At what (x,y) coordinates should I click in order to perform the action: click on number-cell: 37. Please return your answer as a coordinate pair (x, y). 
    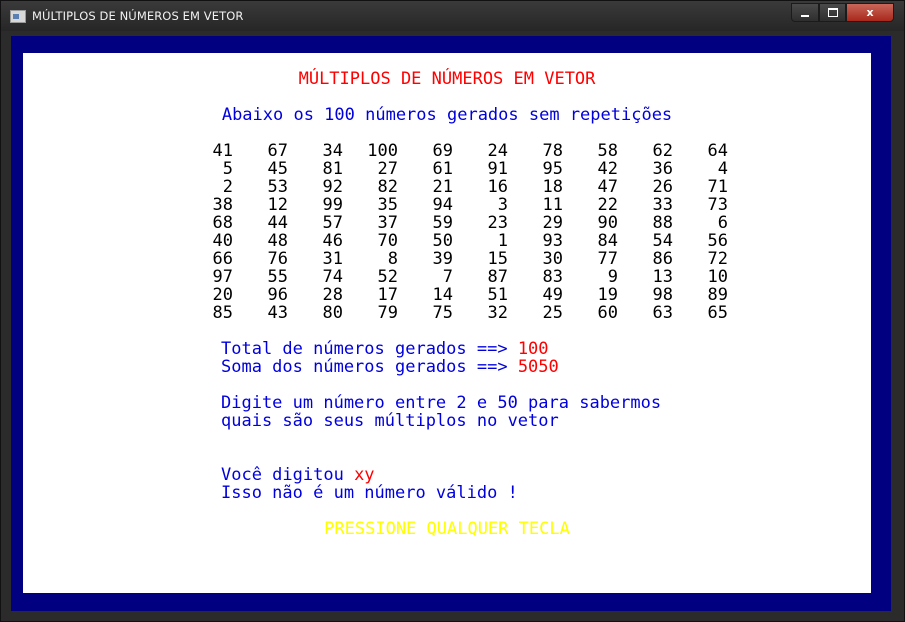
    Looking at the image, I should click on (387, 223).